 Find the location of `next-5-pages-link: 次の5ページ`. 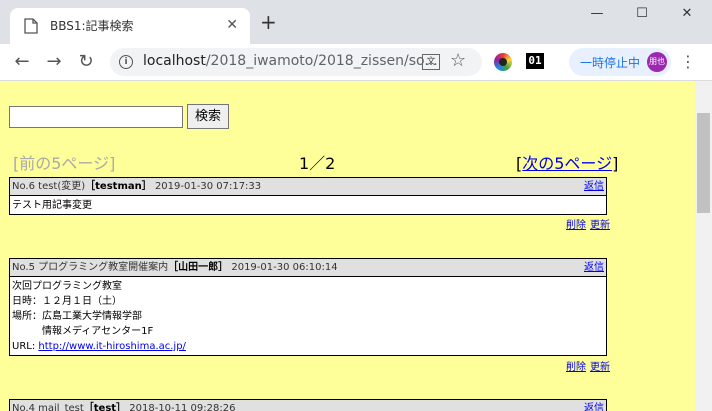

next-5-pages-link: 次の5ページ is located at coordinates (567, 163).